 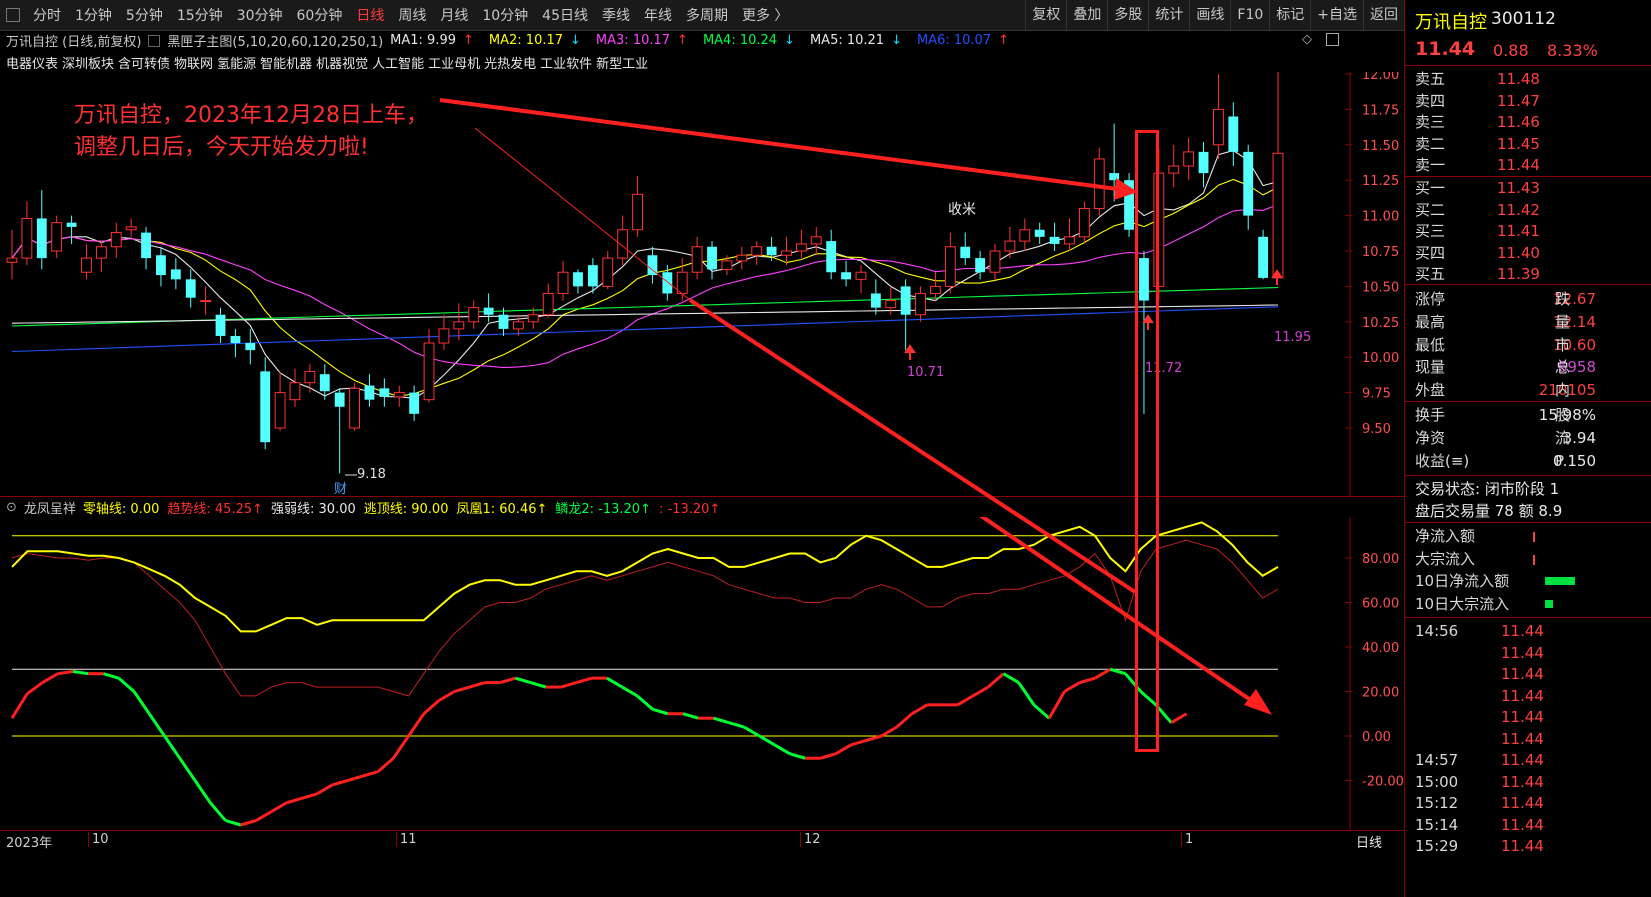 I want to click on sector-tag: 电器仪表, so click(x=32, y=64).